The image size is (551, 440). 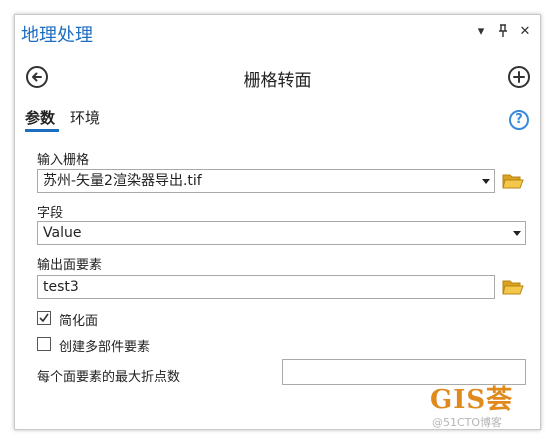 What do you see at coordinates (63, 160) in the screenshot?
I see `input-raster-label: 输入栅格` at bounding box center [63, 160].